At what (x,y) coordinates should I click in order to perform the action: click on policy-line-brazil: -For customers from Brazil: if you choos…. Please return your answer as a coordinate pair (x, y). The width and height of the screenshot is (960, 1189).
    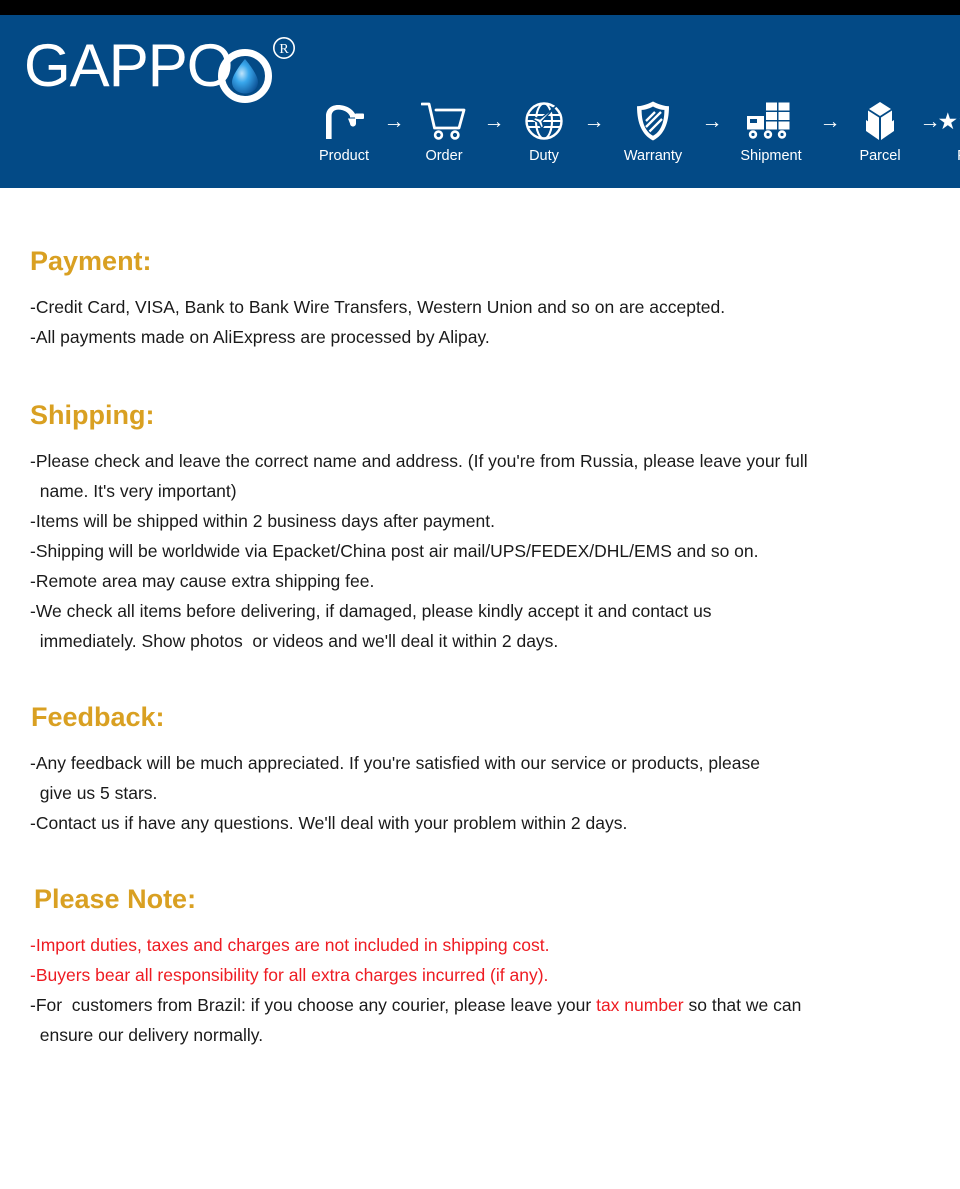
    Looking at the image, I should click on (480, 1020).